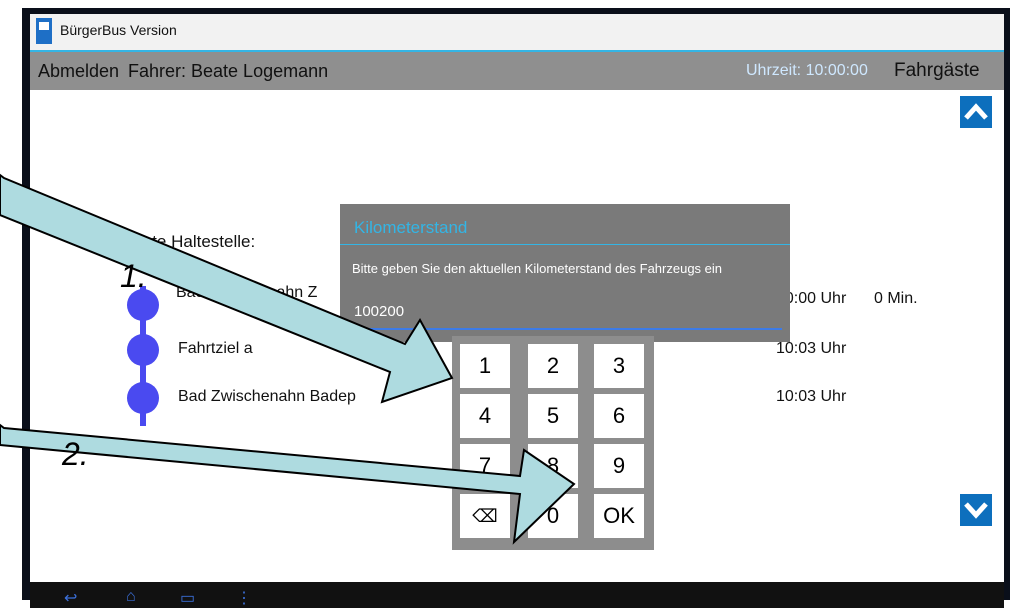 Image resolution: width=1010 pixels, height=608 pixels. Describe the element at coordinates (485, 366) in the screenshot. I see `key-1: 1` at that location.